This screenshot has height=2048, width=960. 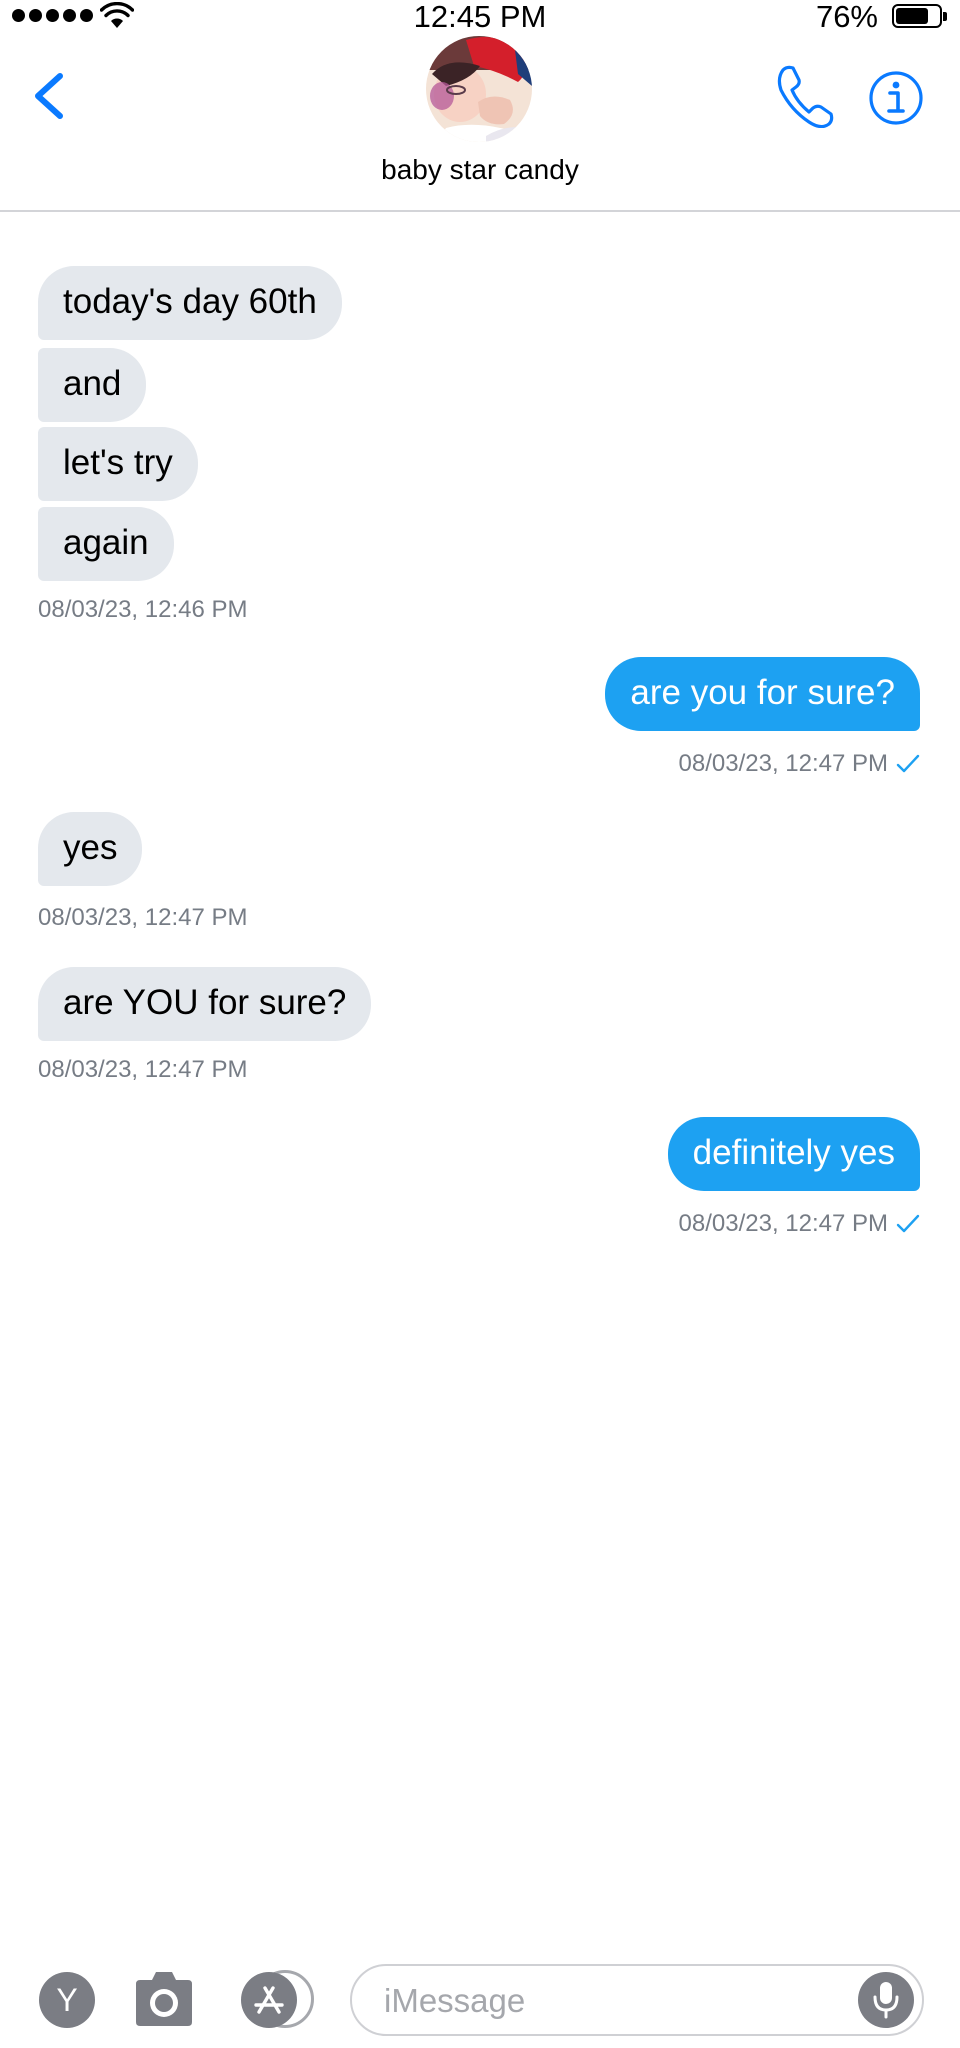 I want to click on contact-avatar, so click(x=479, y=89).